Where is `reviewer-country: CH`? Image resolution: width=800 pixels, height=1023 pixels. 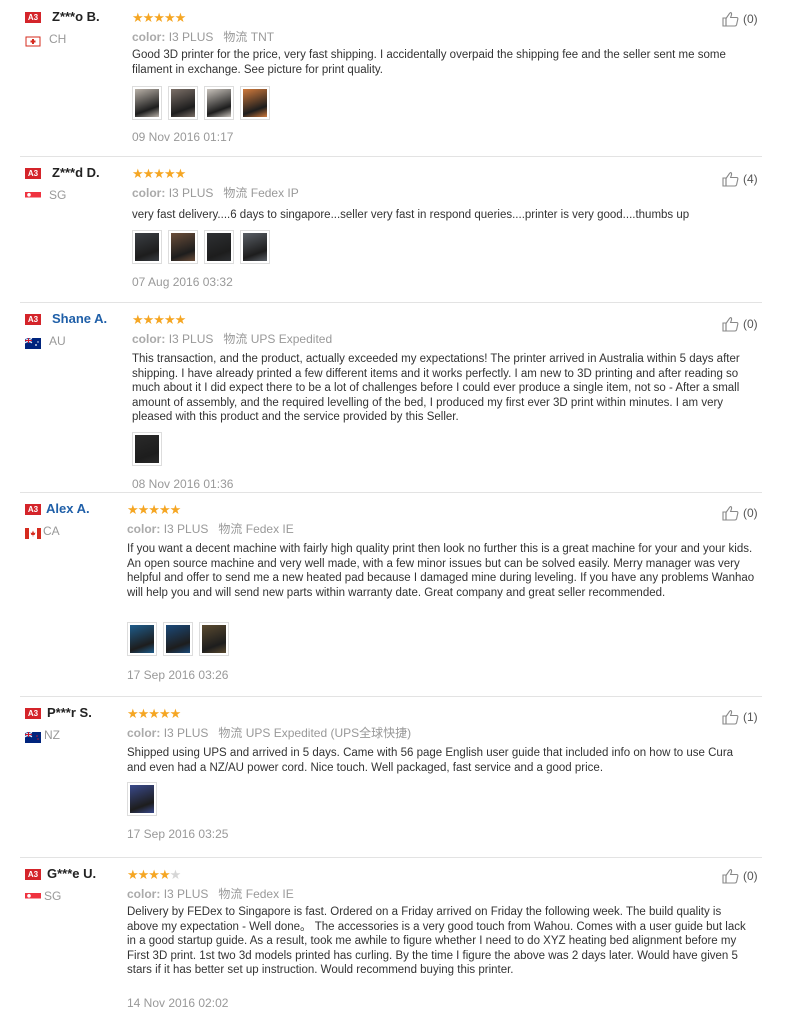
reviewer-country: CH is located at coordinates (58, 39).